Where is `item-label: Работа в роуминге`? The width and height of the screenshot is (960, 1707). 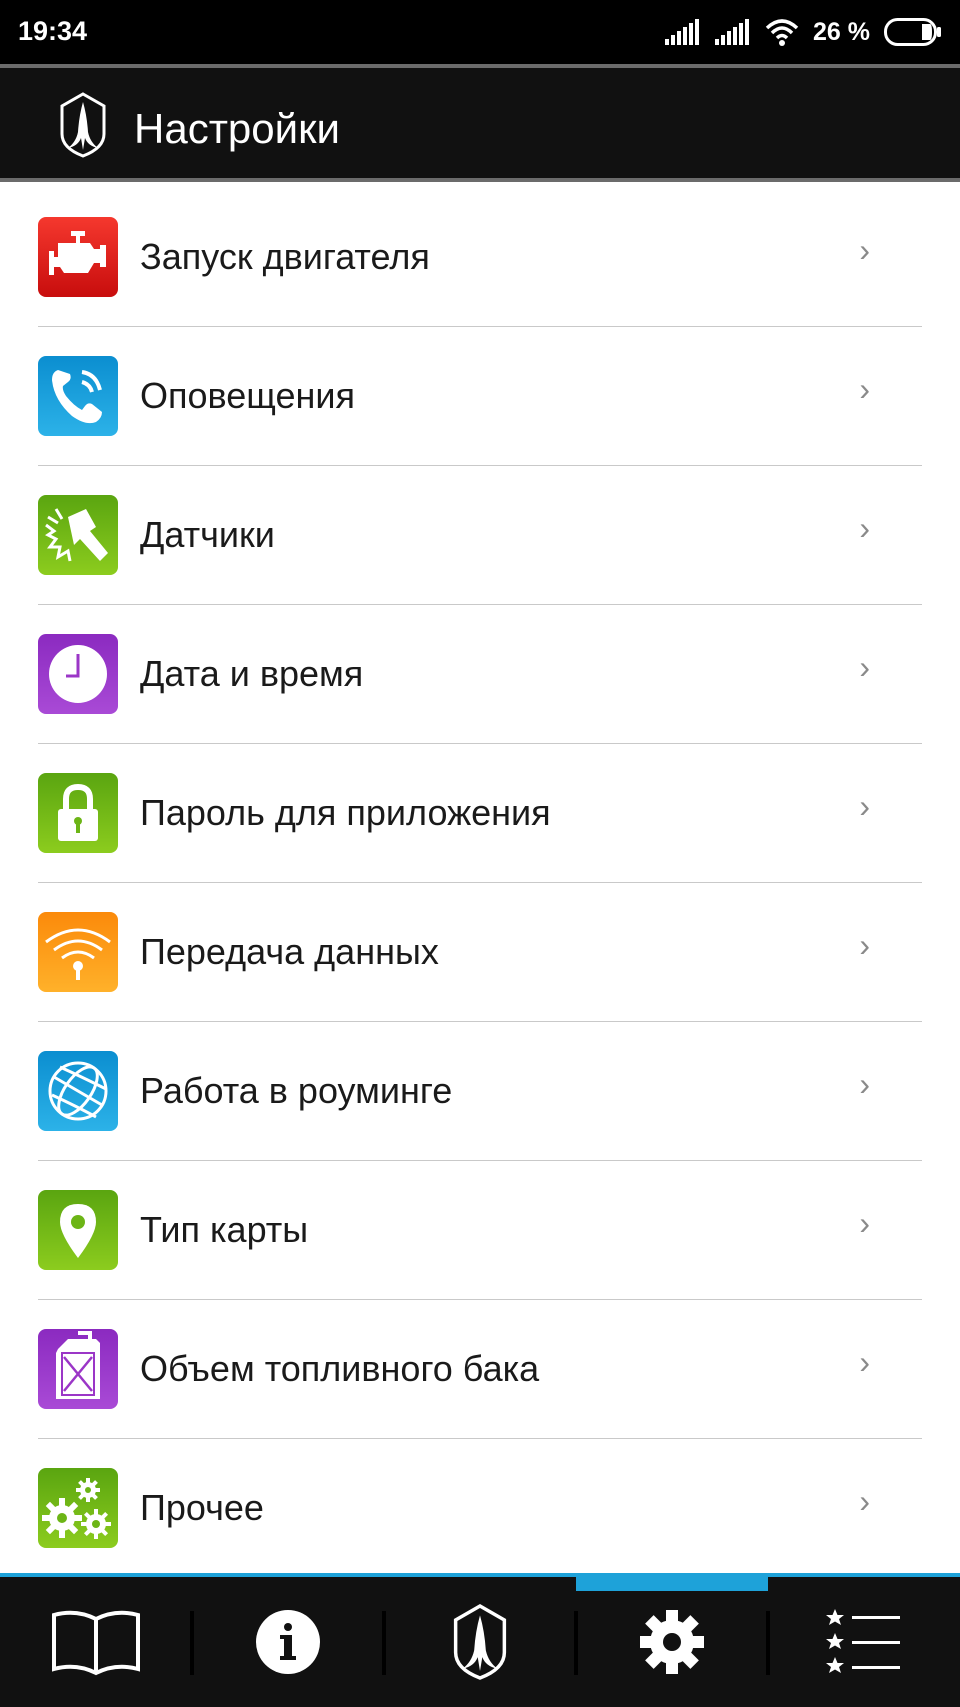
item-label: Работа в роуминге is located at coordinates (296, 1090).